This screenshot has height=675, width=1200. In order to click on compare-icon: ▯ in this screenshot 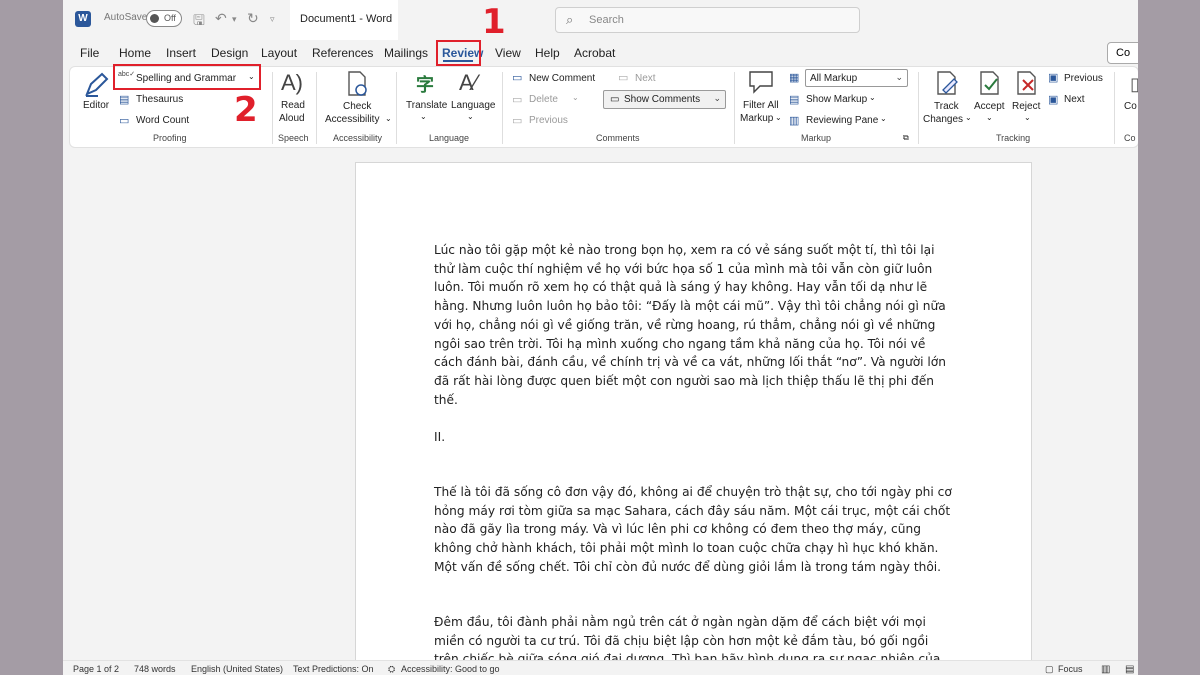, I will do `click(1134, 84)`.